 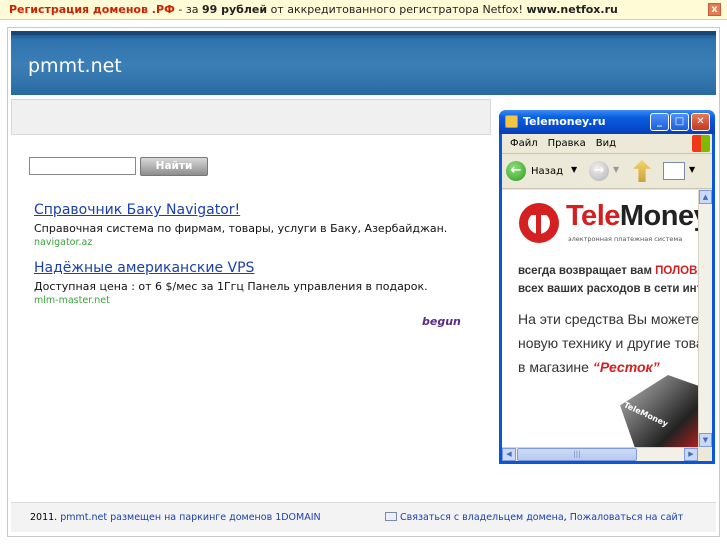 I want to click on close-icon: x, so click(x=714, y=9).